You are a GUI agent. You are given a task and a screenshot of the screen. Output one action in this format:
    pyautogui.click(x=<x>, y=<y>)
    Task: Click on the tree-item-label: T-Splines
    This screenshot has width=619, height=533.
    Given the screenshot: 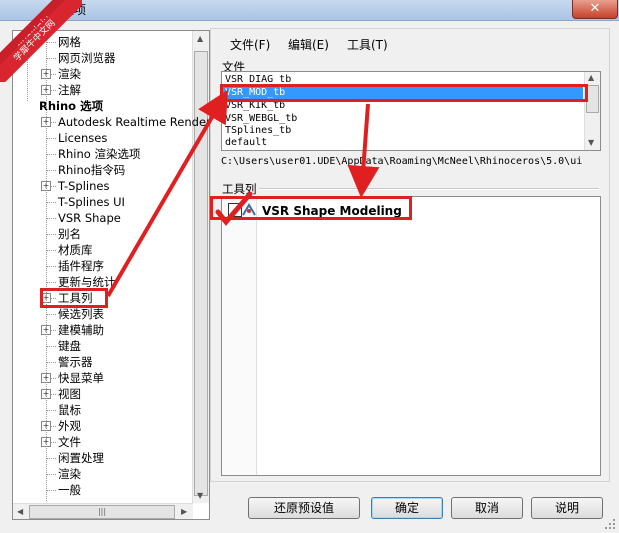 What is the action you would take?
    pyautogui.click(x=84, y=186)
    